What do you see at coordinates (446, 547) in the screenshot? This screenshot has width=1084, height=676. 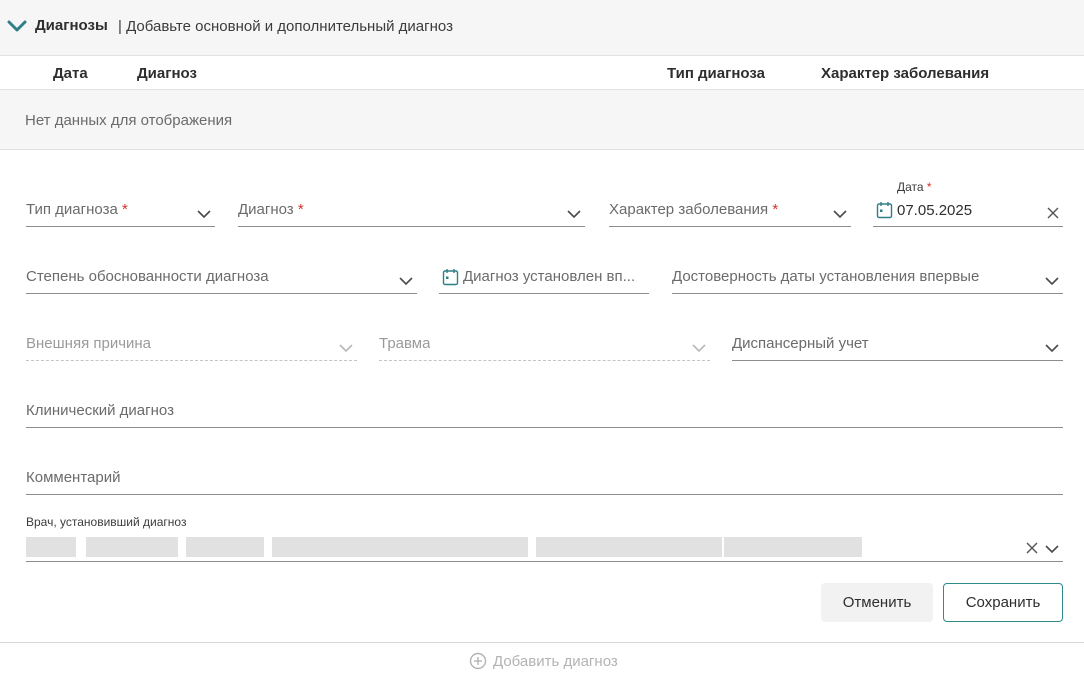 I see `doctor-value-redacted` at bounding box center [446, 547].